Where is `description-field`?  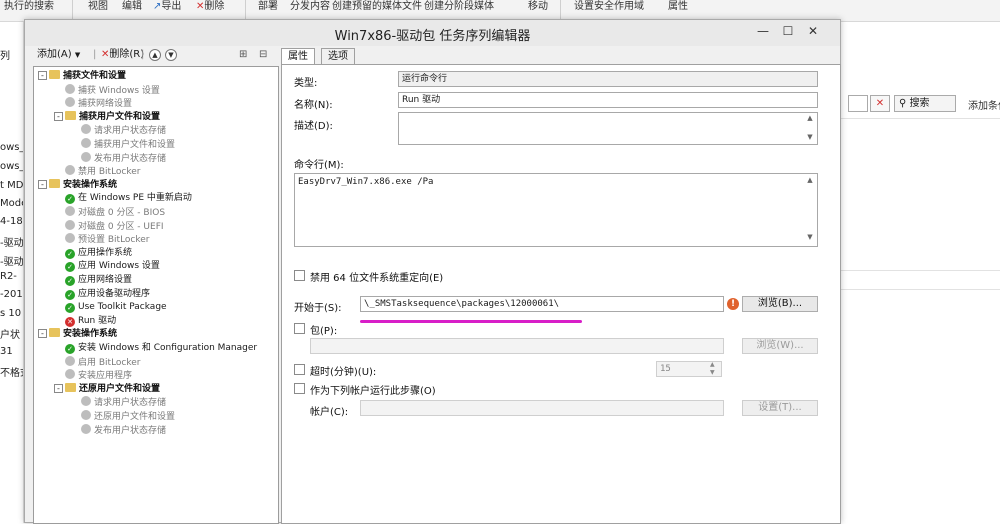
description-field is located at coordinates (608, 128).